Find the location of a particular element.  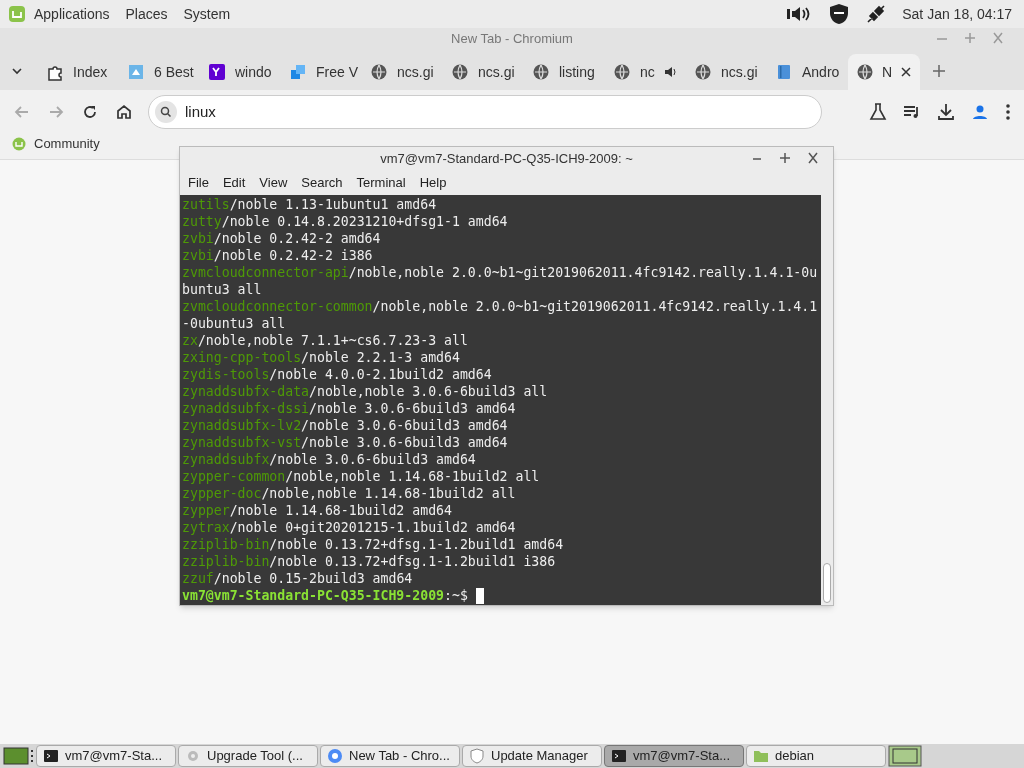

picture-icon is located at coordinates (136, 72).